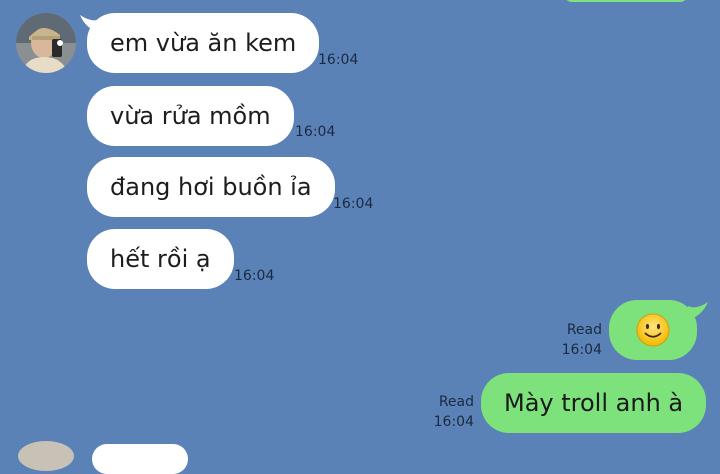 The height and width of the screenshot is (474, 720). I want to click on incoming-message-bubble: đang hơi buồn ỉa, so click(211, 187).